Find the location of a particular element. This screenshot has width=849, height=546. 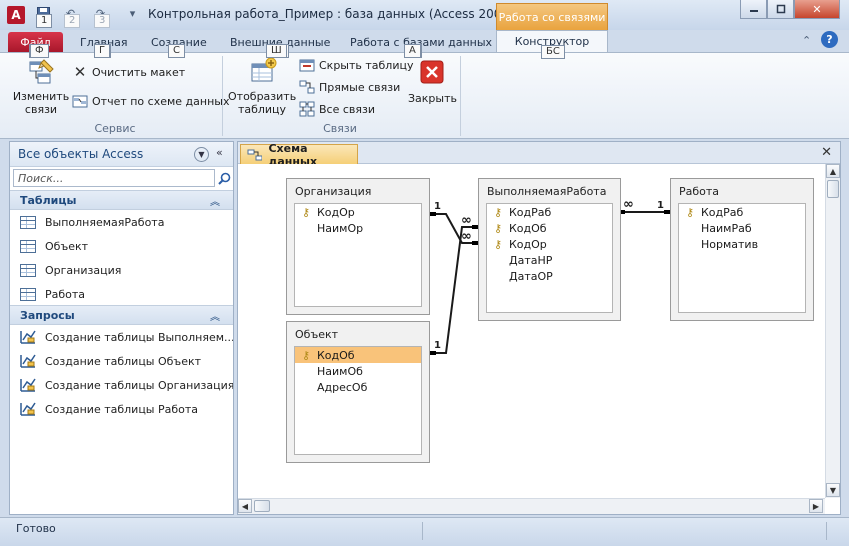

field-row: ⚷ КодОб is located at coordinates (549, 228).